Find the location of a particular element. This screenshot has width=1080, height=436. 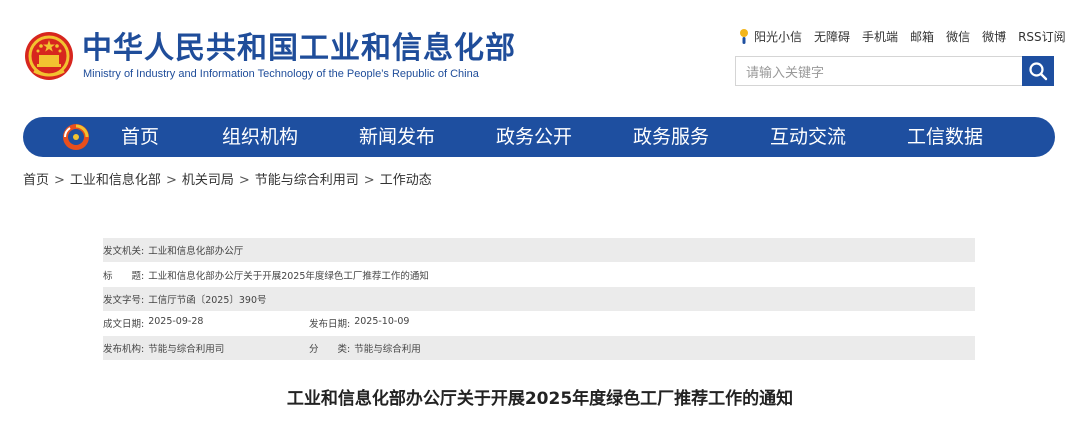

breadcrumb-departments: 机关司局 is located at coordinates (208, 180).